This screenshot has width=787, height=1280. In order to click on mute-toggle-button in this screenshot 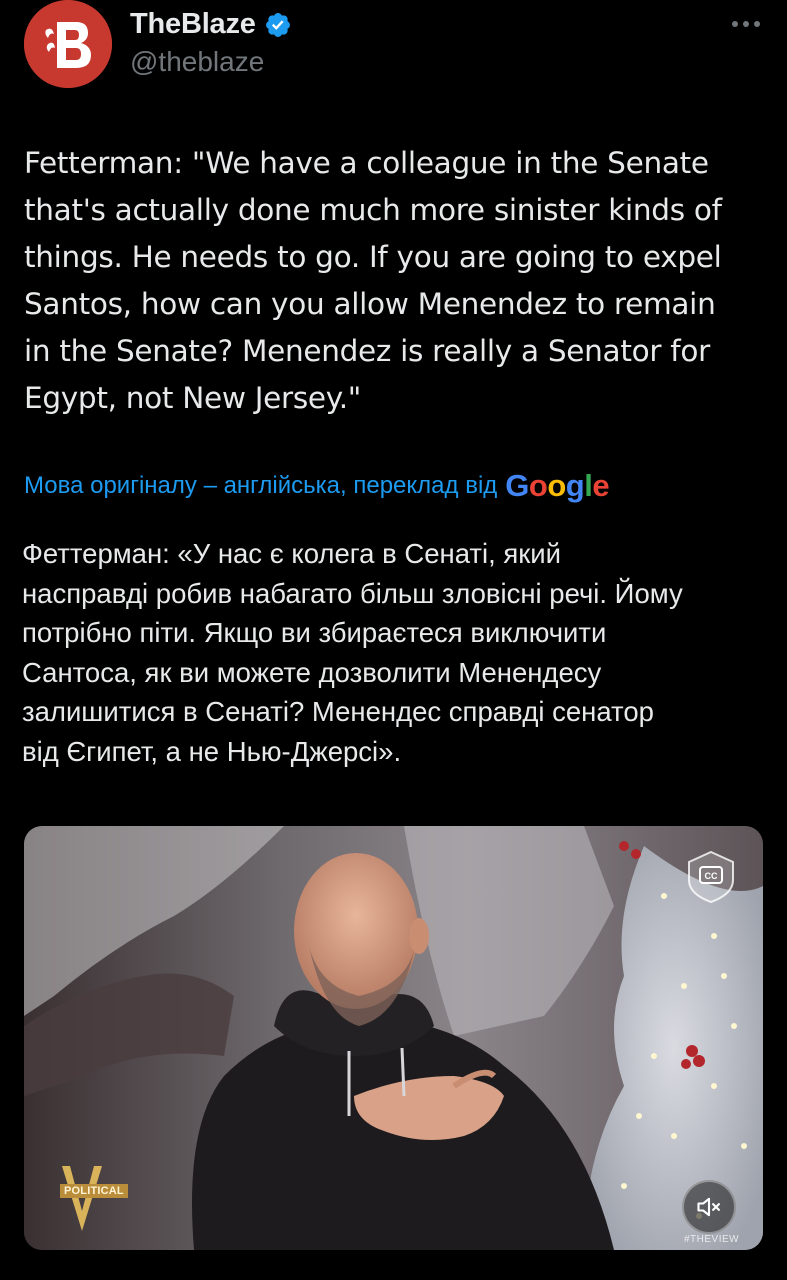, I will do `click(709, 1207)`.